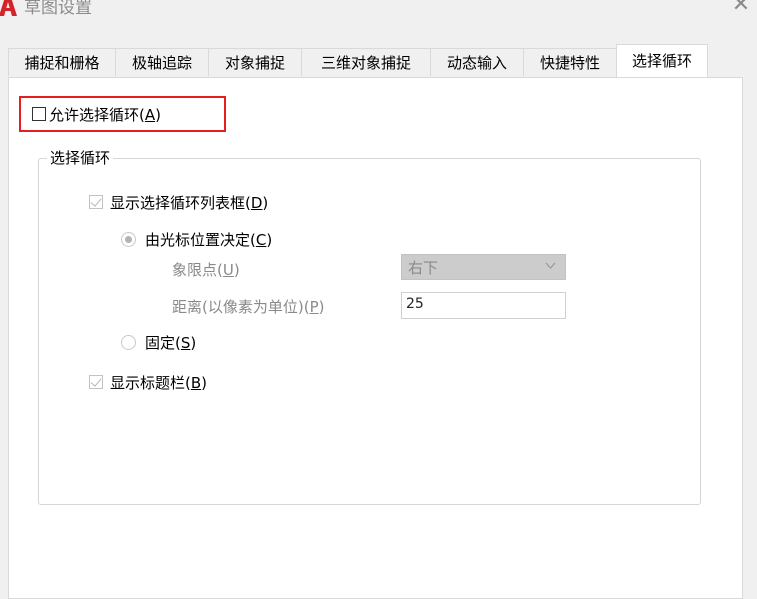  Describe the element at coordinates (366, 62) in the screenshot. I see `tab-3d-object-snap: 三维对象捕捉` at that location.